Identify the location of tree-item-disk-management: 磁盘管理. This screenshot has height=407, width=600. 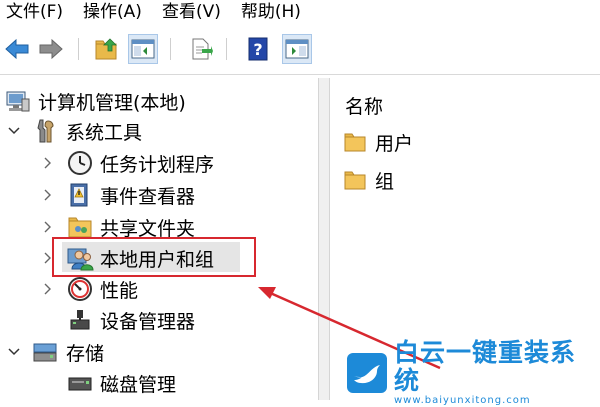
(108, 383).